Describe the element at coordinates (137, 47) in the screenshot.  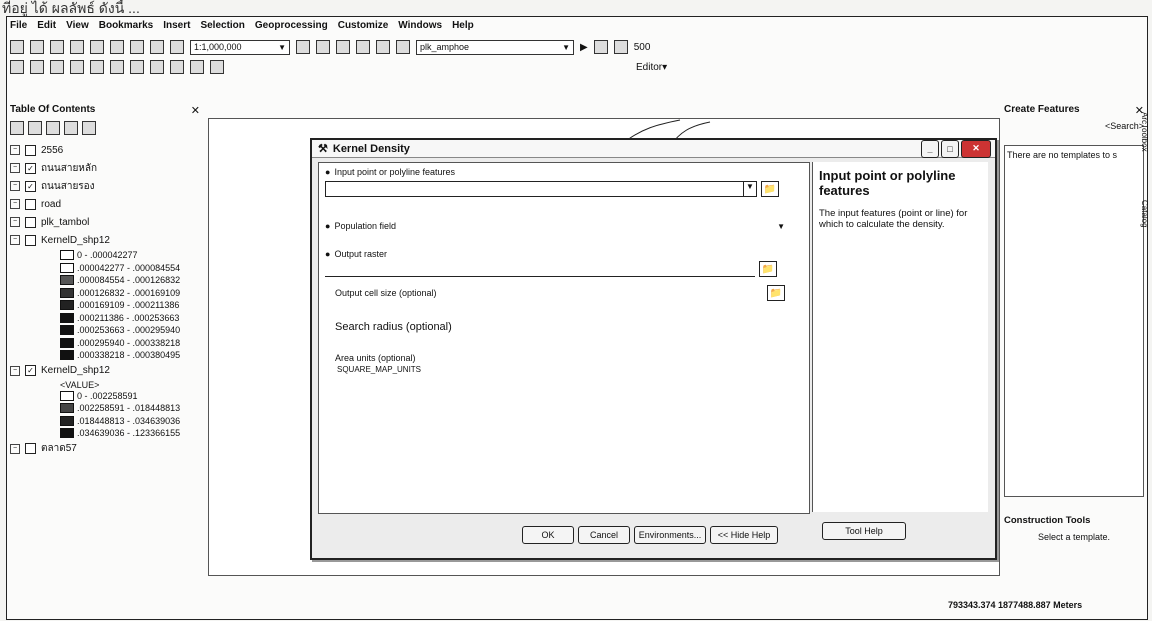
I see `paste-icon` at that location.